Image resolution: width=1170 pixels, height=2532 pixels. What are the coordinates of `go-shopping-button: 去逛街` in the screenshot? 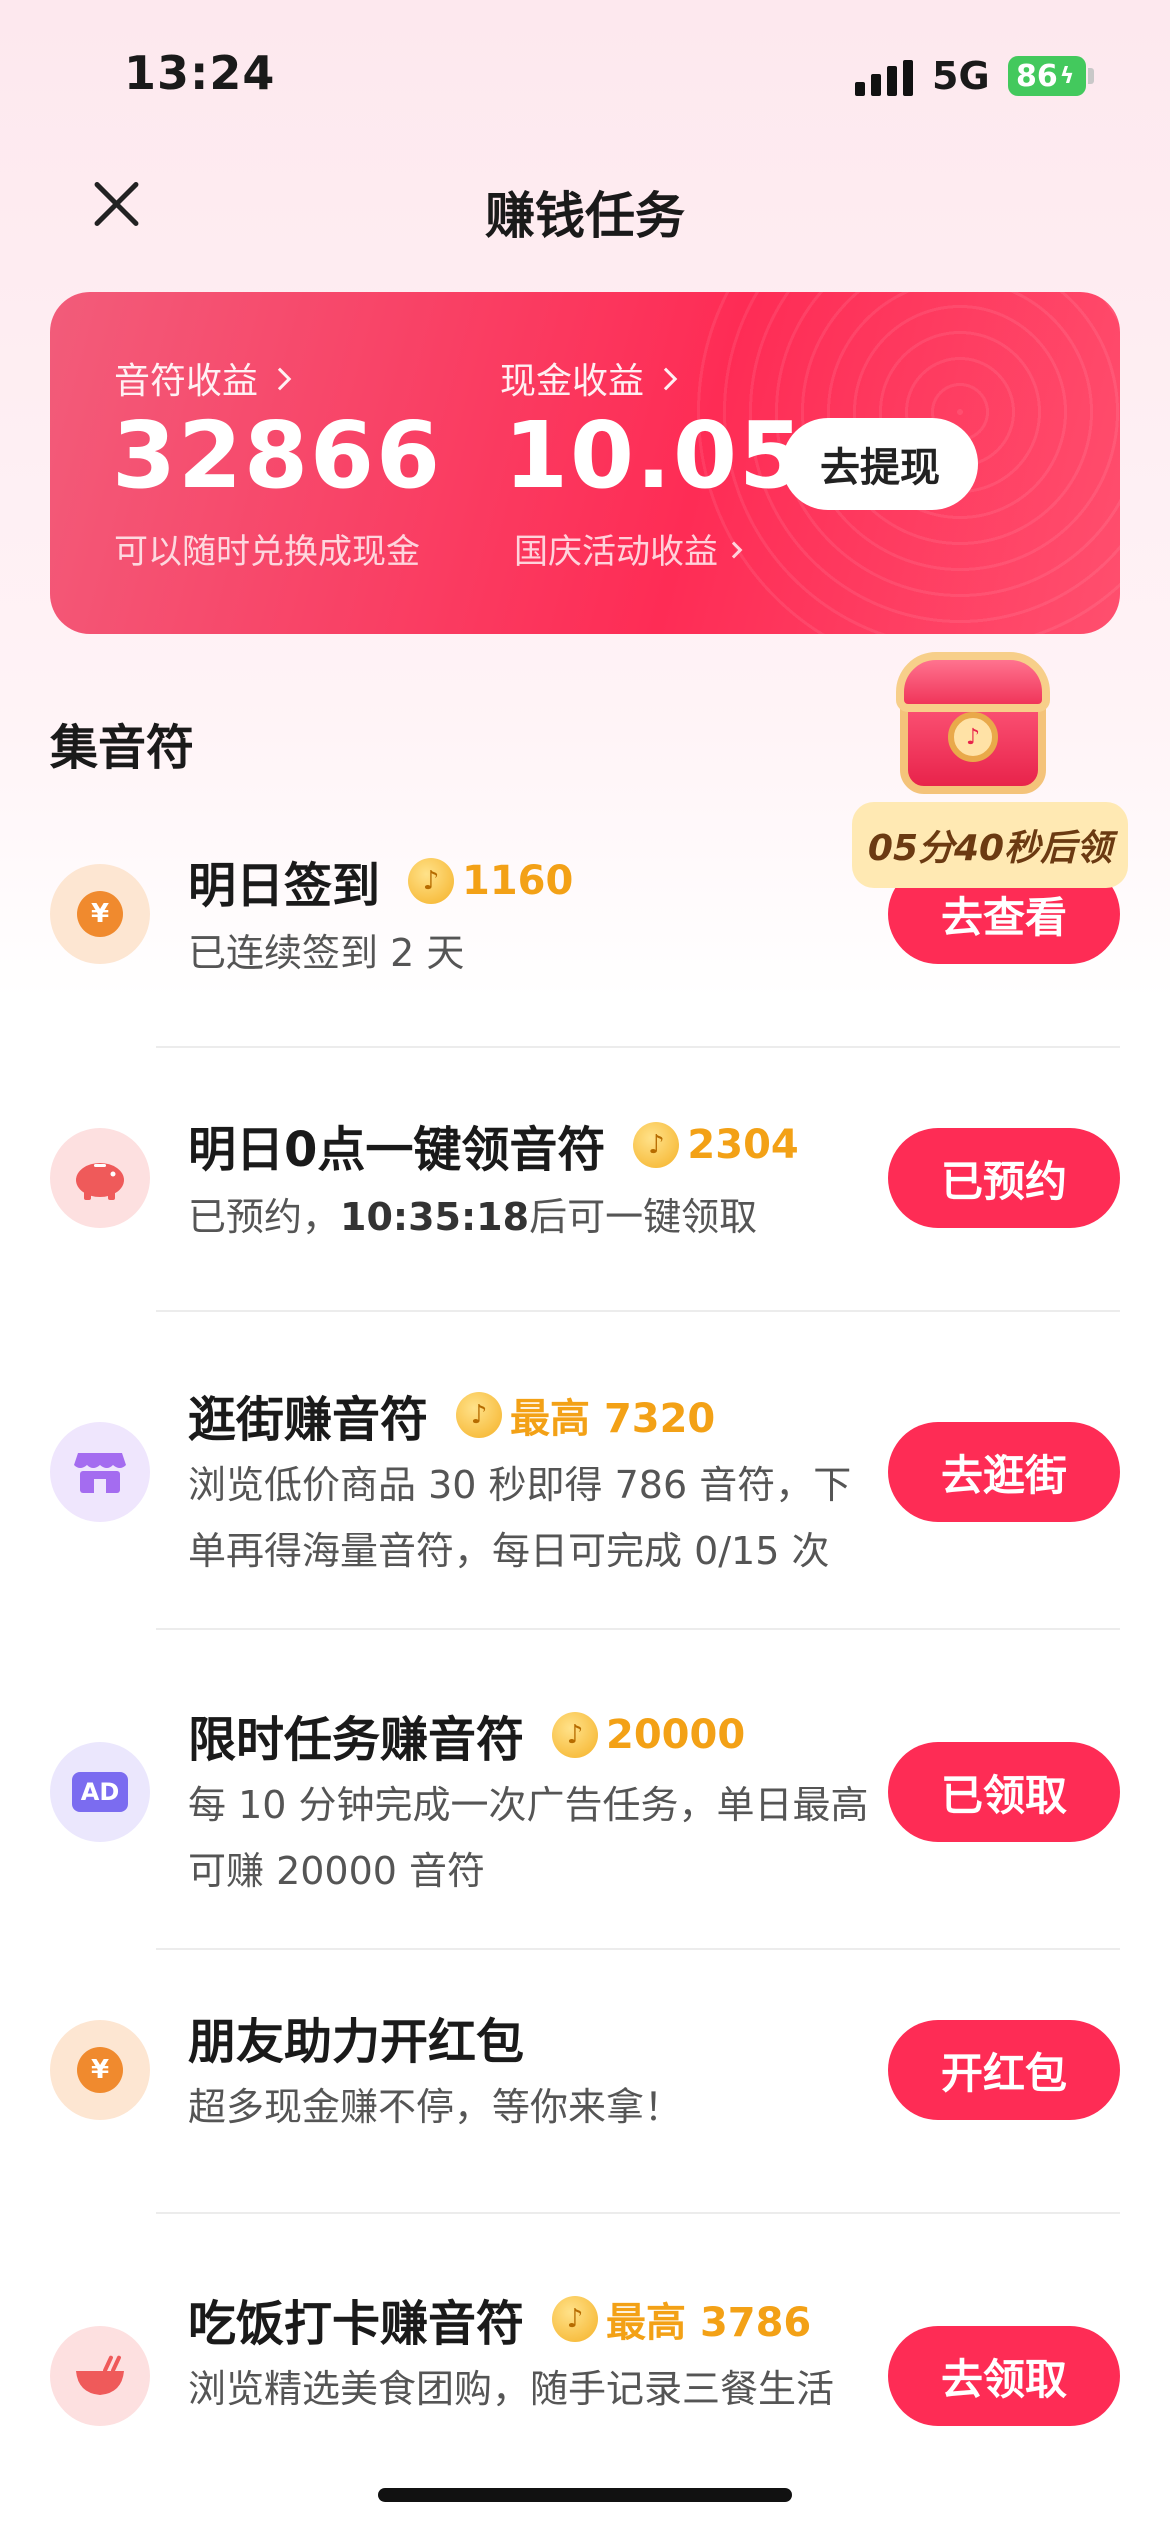 It's located at (1004, 1472).